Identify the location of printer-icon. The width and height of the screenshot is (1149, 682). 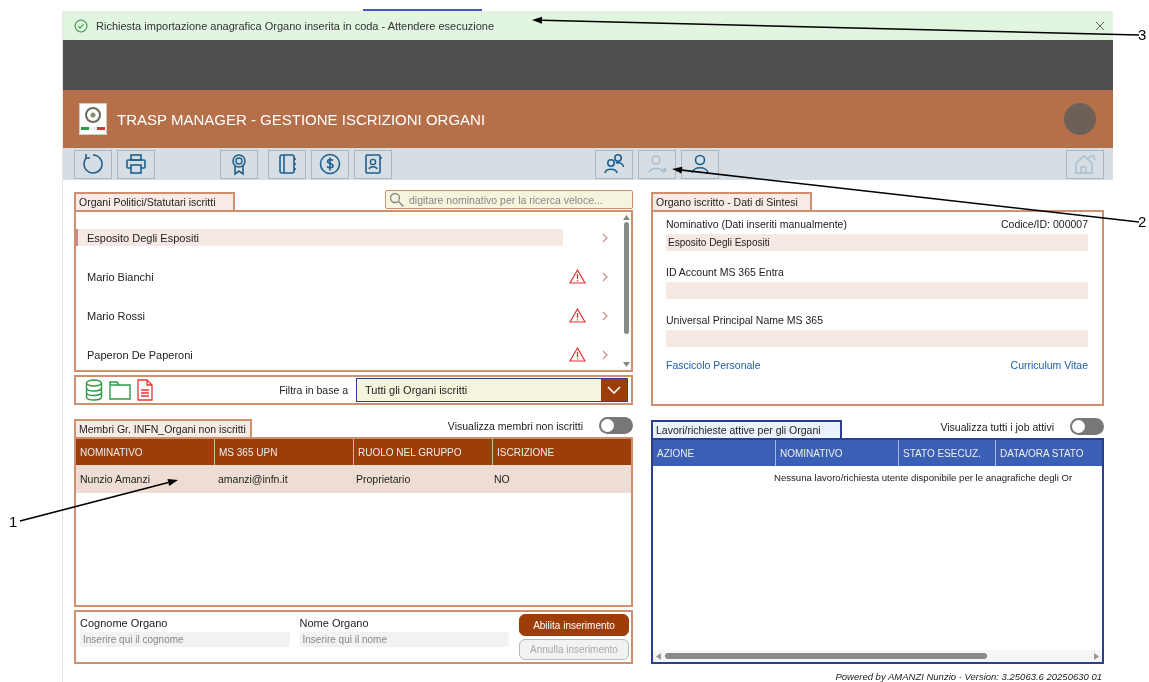
(136, 164).